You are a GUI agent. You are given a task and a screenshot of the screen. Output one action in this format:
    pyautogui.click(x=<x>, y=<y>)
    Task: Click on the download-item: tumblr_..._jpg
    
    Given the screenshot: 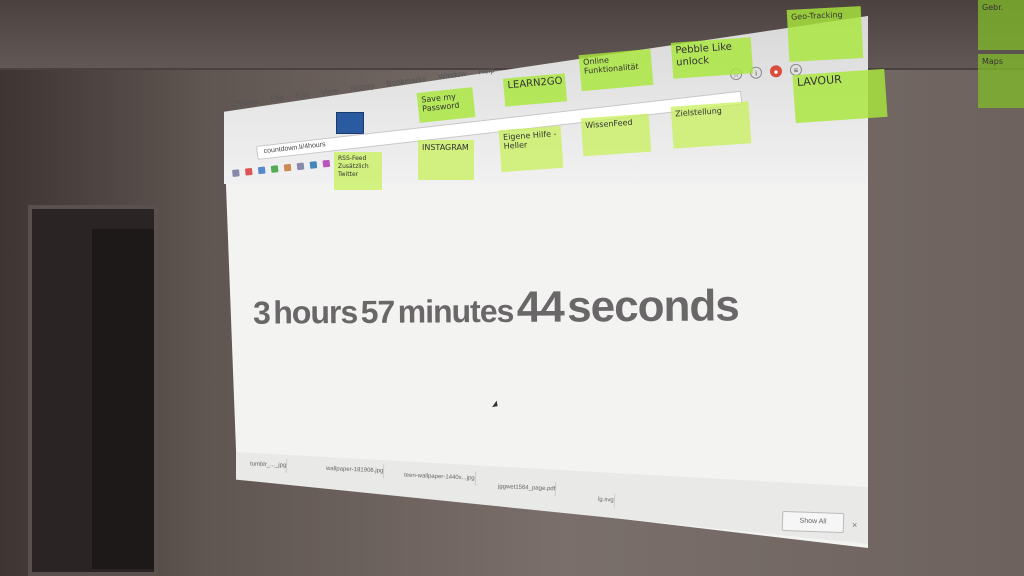 What is the action you would take?
    pyautogui.click(x=264, y=465)
    